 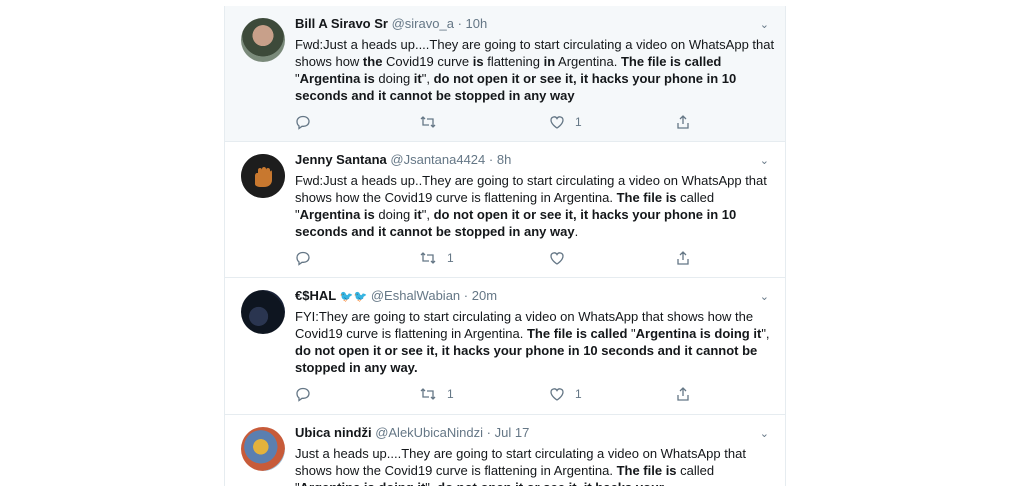 I want to click on timestamp: 10h, so click(x=477, y=23).